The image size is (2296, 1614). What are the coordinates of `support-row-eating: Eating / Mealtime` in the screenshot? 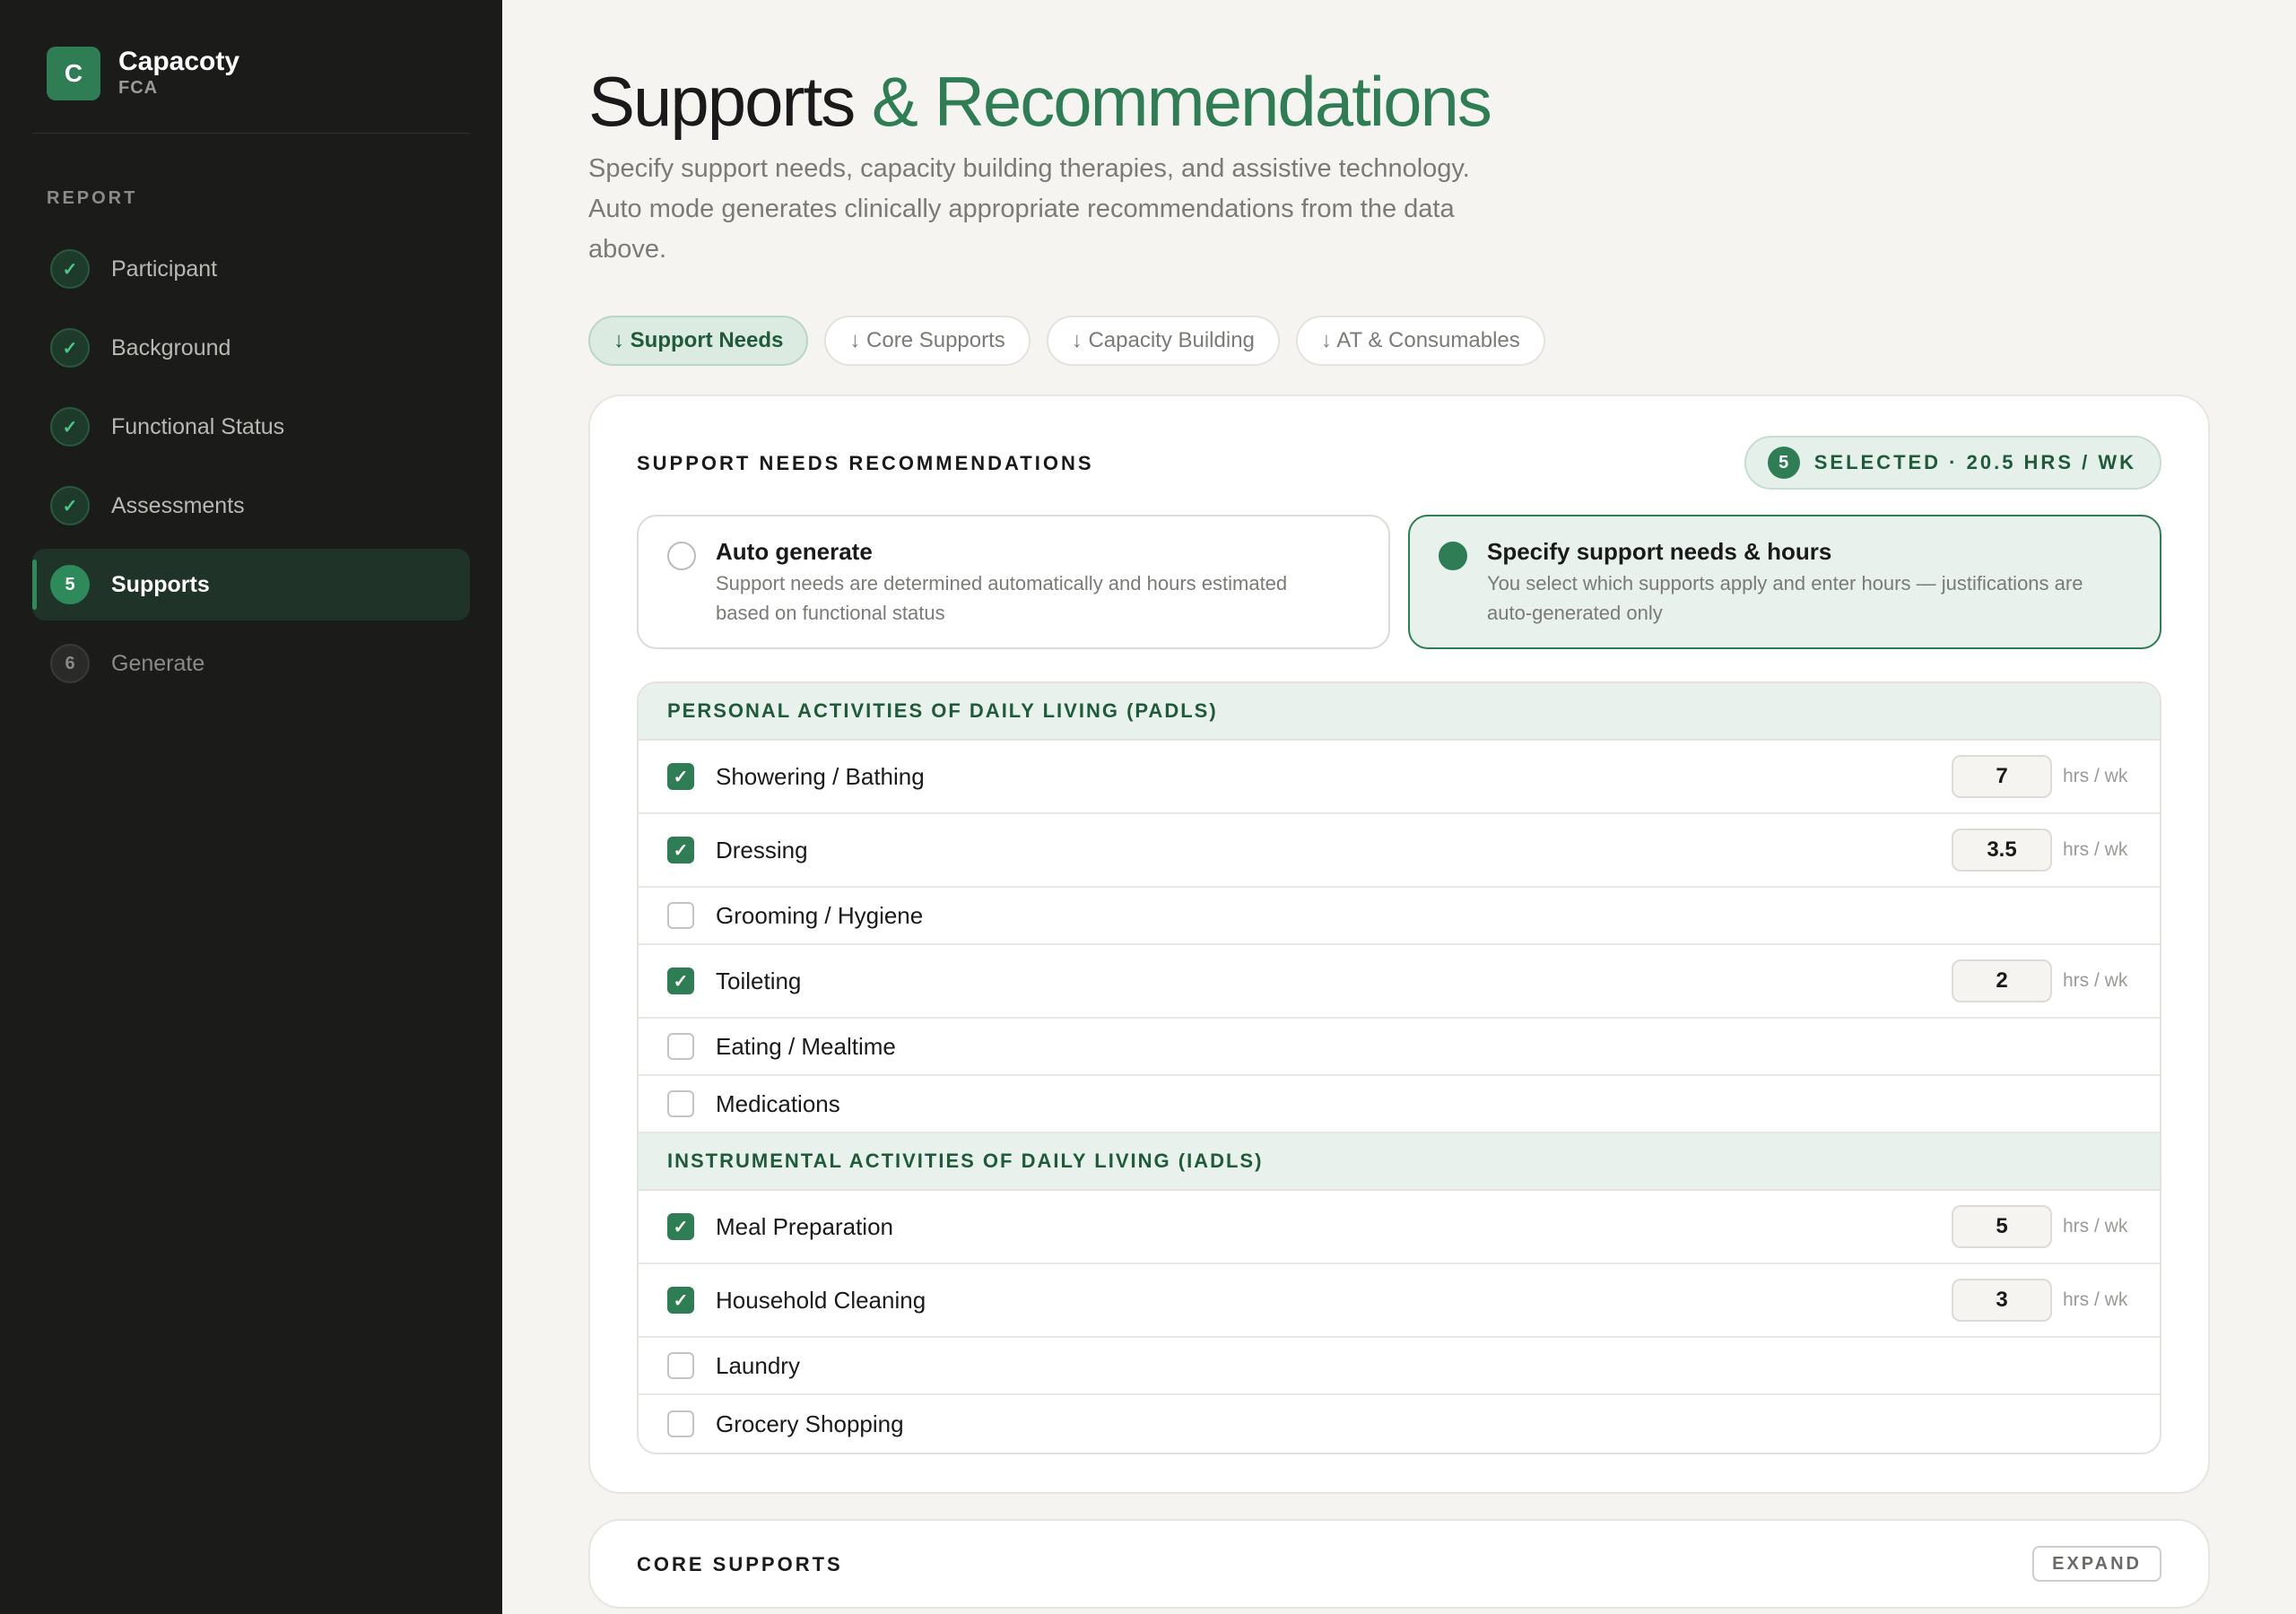 It's located at (1399, 1047).